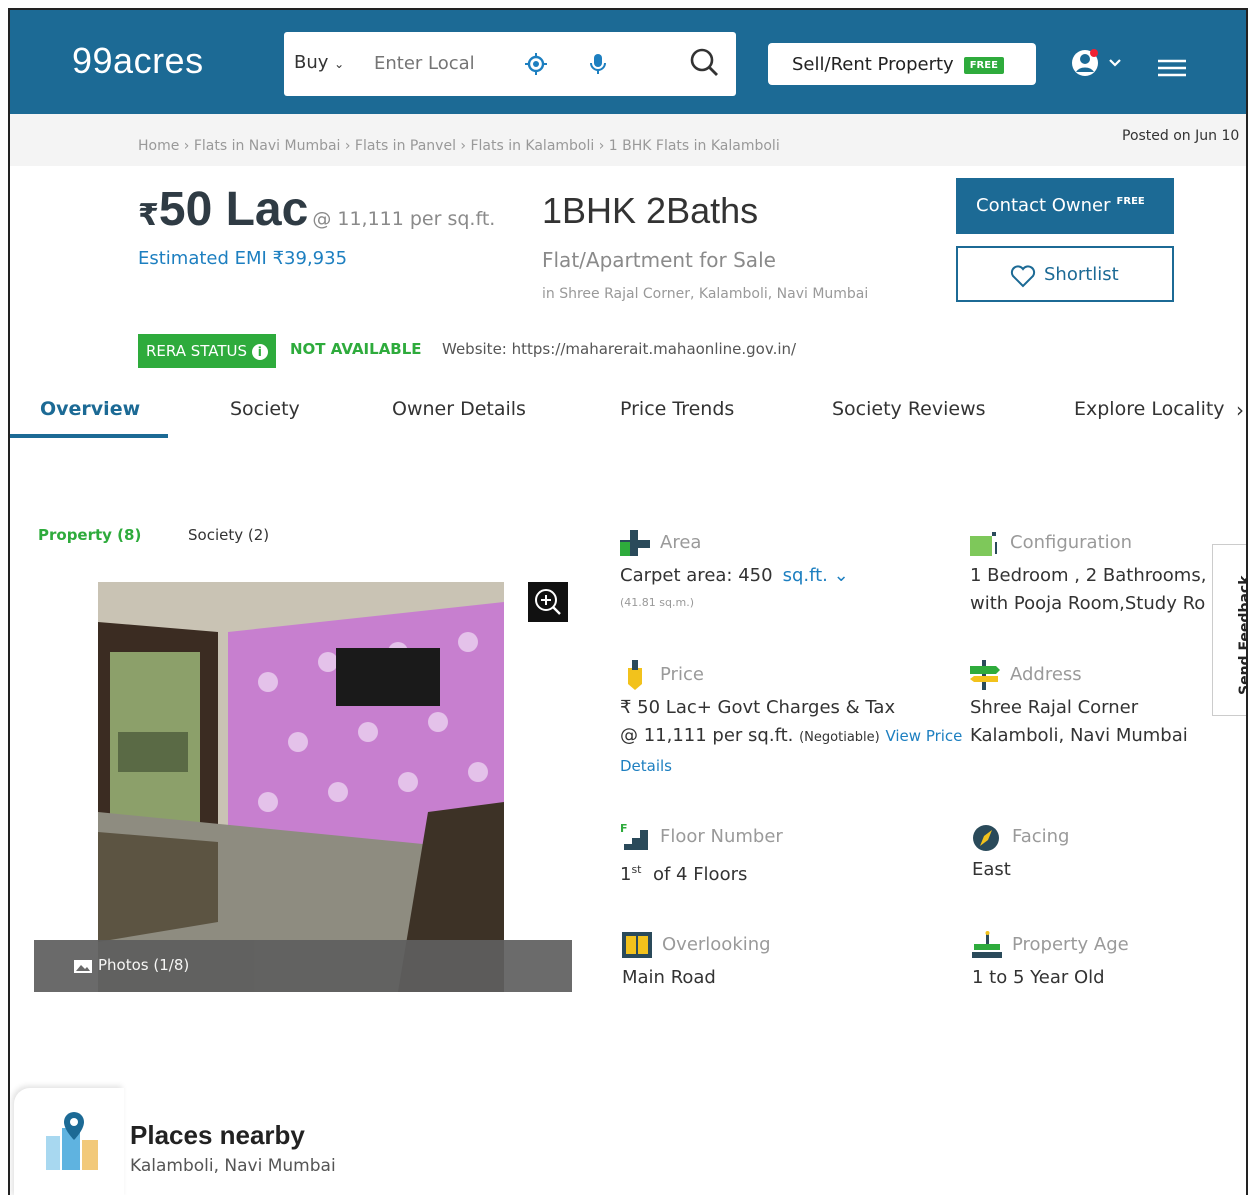 The height and width of the screenshot is (1195, 1256). What do you see at coordinates (659, 260) in the screenshot?
I see `property-type: Flat/Apartment for Sale` at bounding box center [659, 260].